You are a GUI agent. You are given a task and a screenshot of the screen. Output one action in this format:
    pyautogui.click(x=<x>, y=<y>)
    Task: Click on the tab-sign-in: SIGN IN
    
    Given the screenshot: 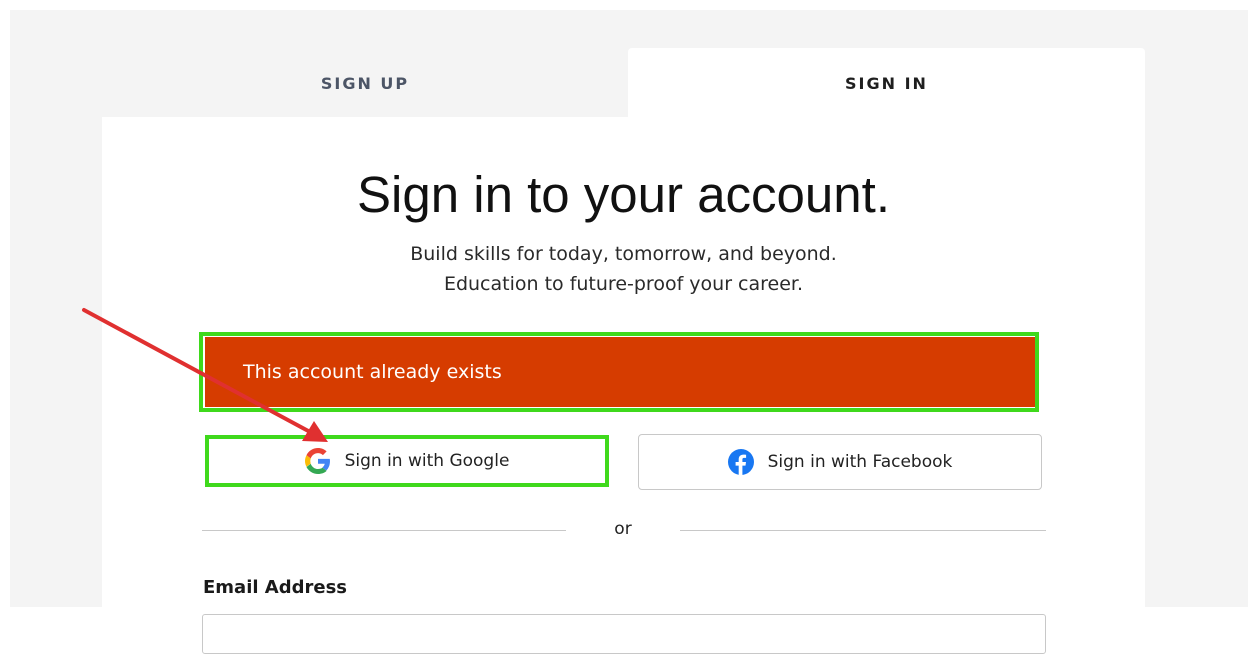 What is the action you would take?
    pyautogui.click(x=886, y=83)
    